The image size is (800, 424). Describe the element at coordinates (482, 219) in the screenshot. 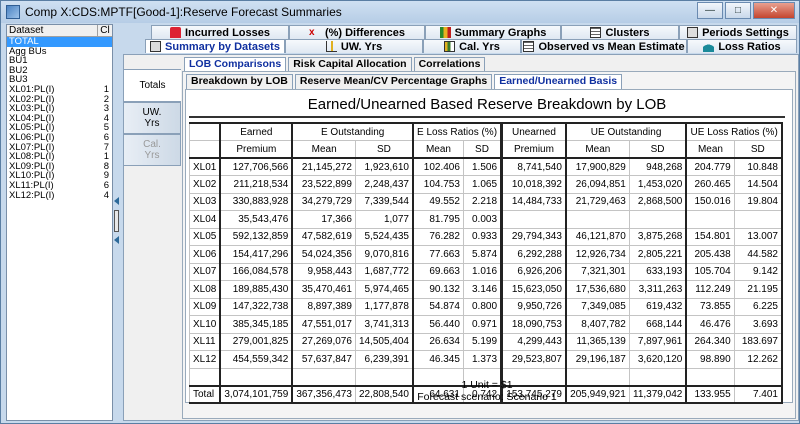

I see `table-cell: 0.003` at that location.